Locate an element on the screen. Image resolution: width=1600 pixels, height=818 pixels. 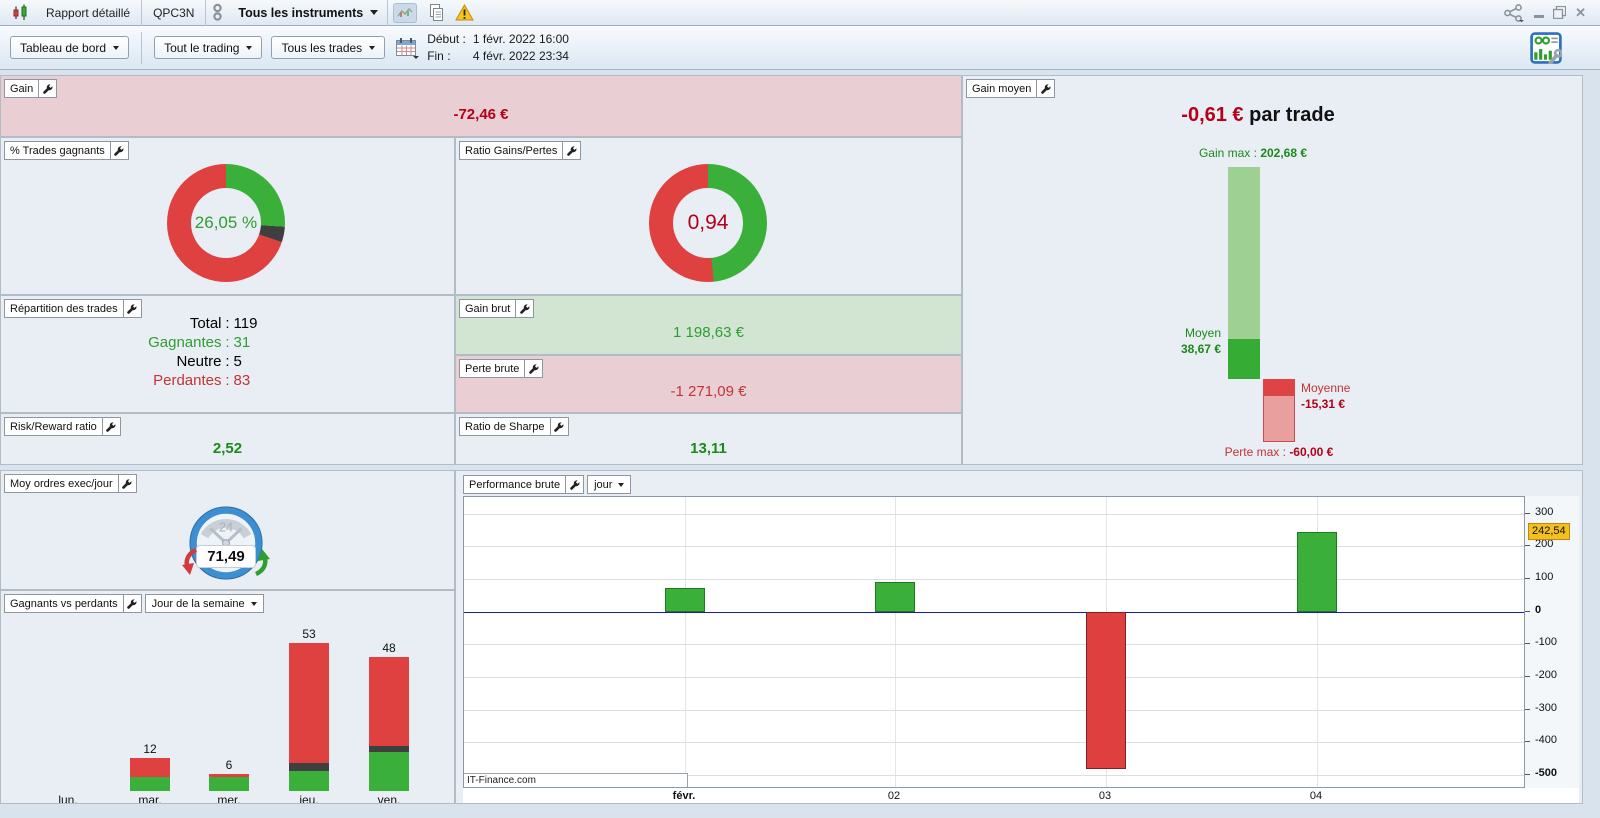
instrument-selector: Tous les instruments is located at coordinates (308, 13).